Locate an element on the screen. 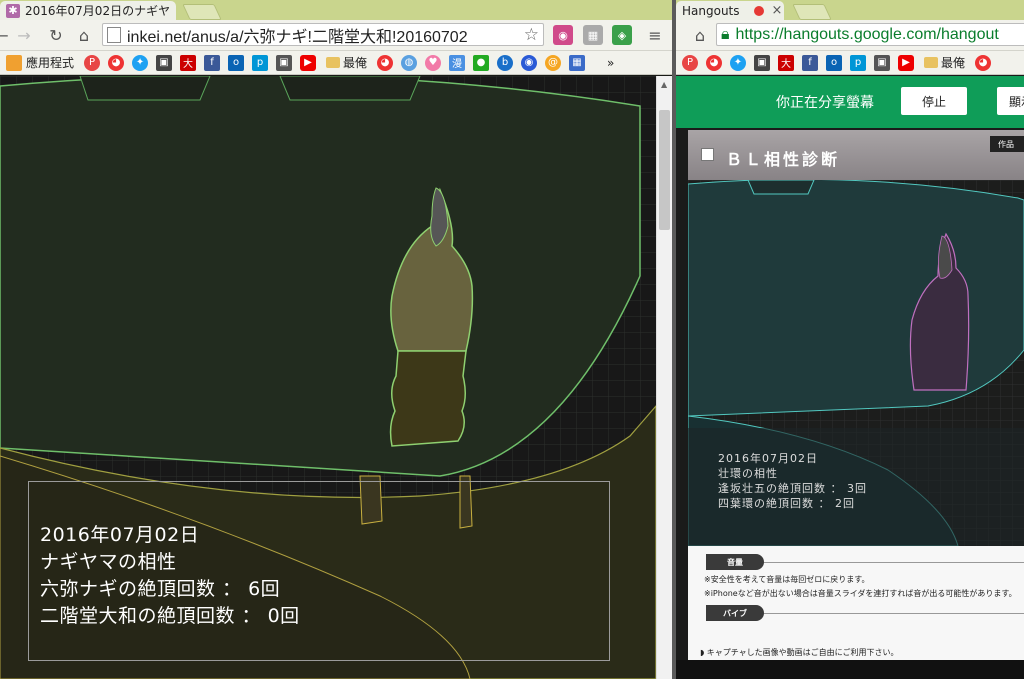 This screenshot has height=679, width=1024. shared-result-line-1: 逢坂壮五の絶頂回数 ： 3回 is located at coordinates (792, 488).